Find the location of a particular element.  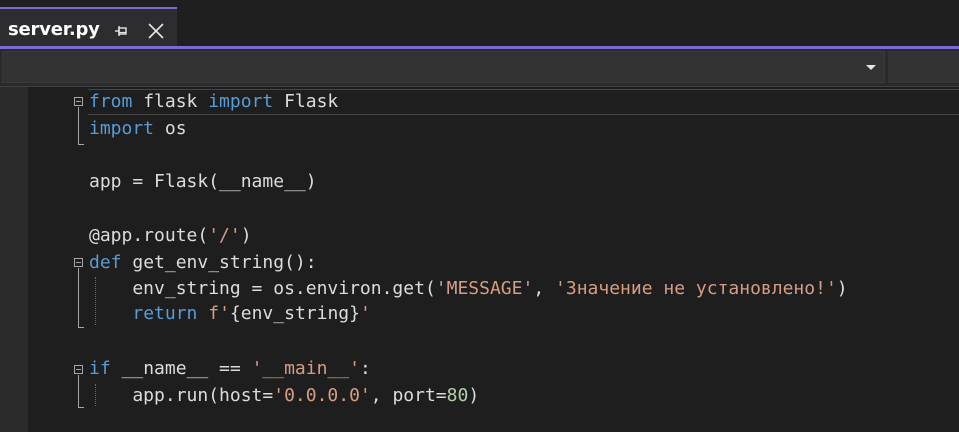

editor-margin is located at coordinates (14, 259).